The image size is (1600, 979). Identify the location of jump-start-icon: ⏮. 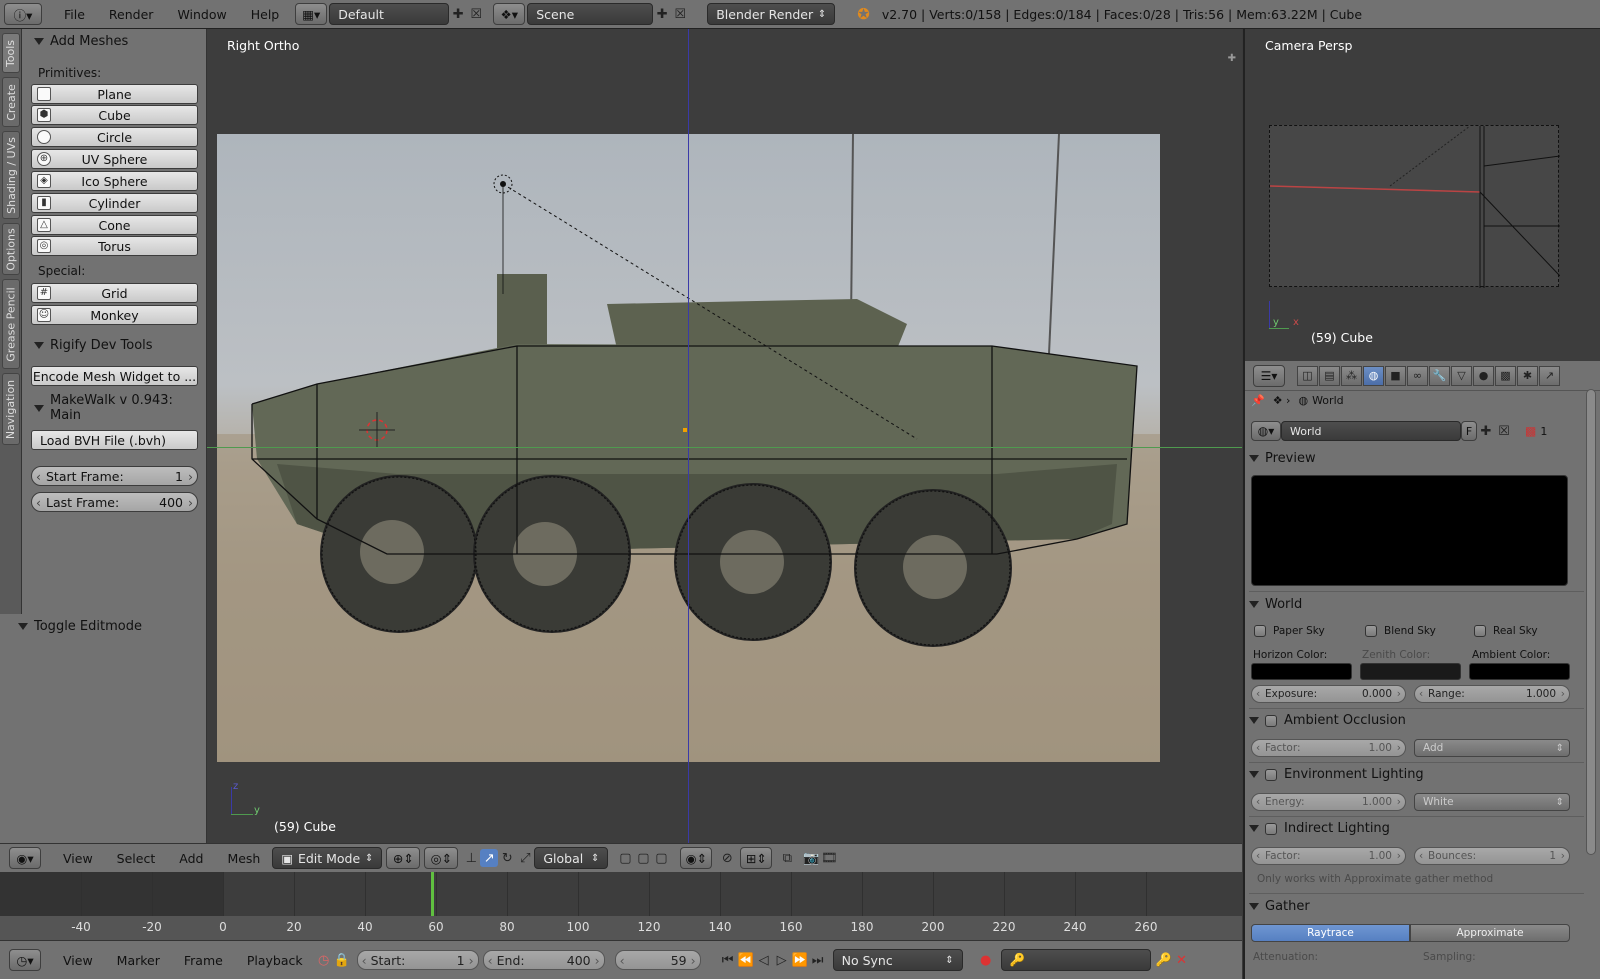
(728, 960).